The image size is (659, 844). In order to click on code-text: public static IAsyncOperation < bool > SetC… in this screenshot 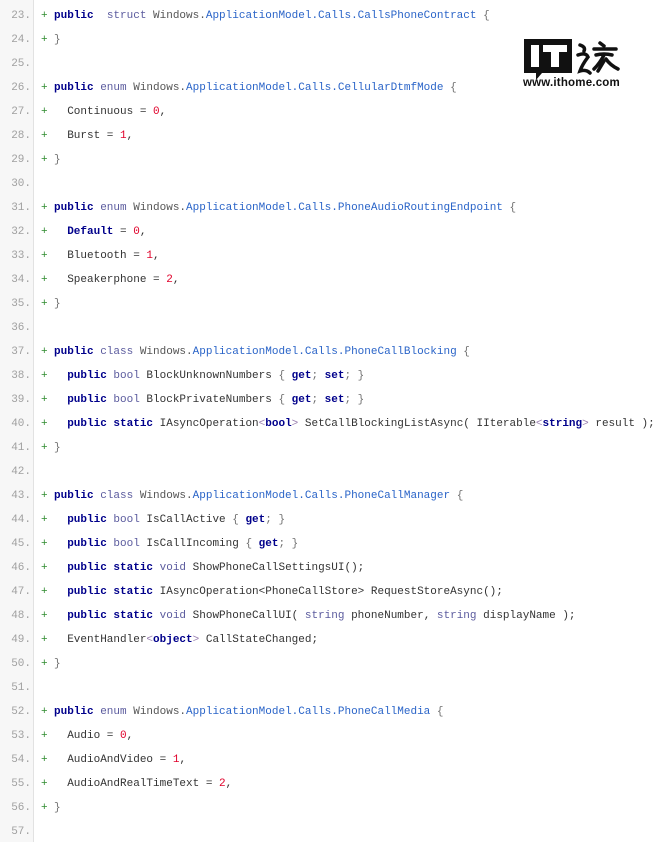, I will do `click(354, 424)`.